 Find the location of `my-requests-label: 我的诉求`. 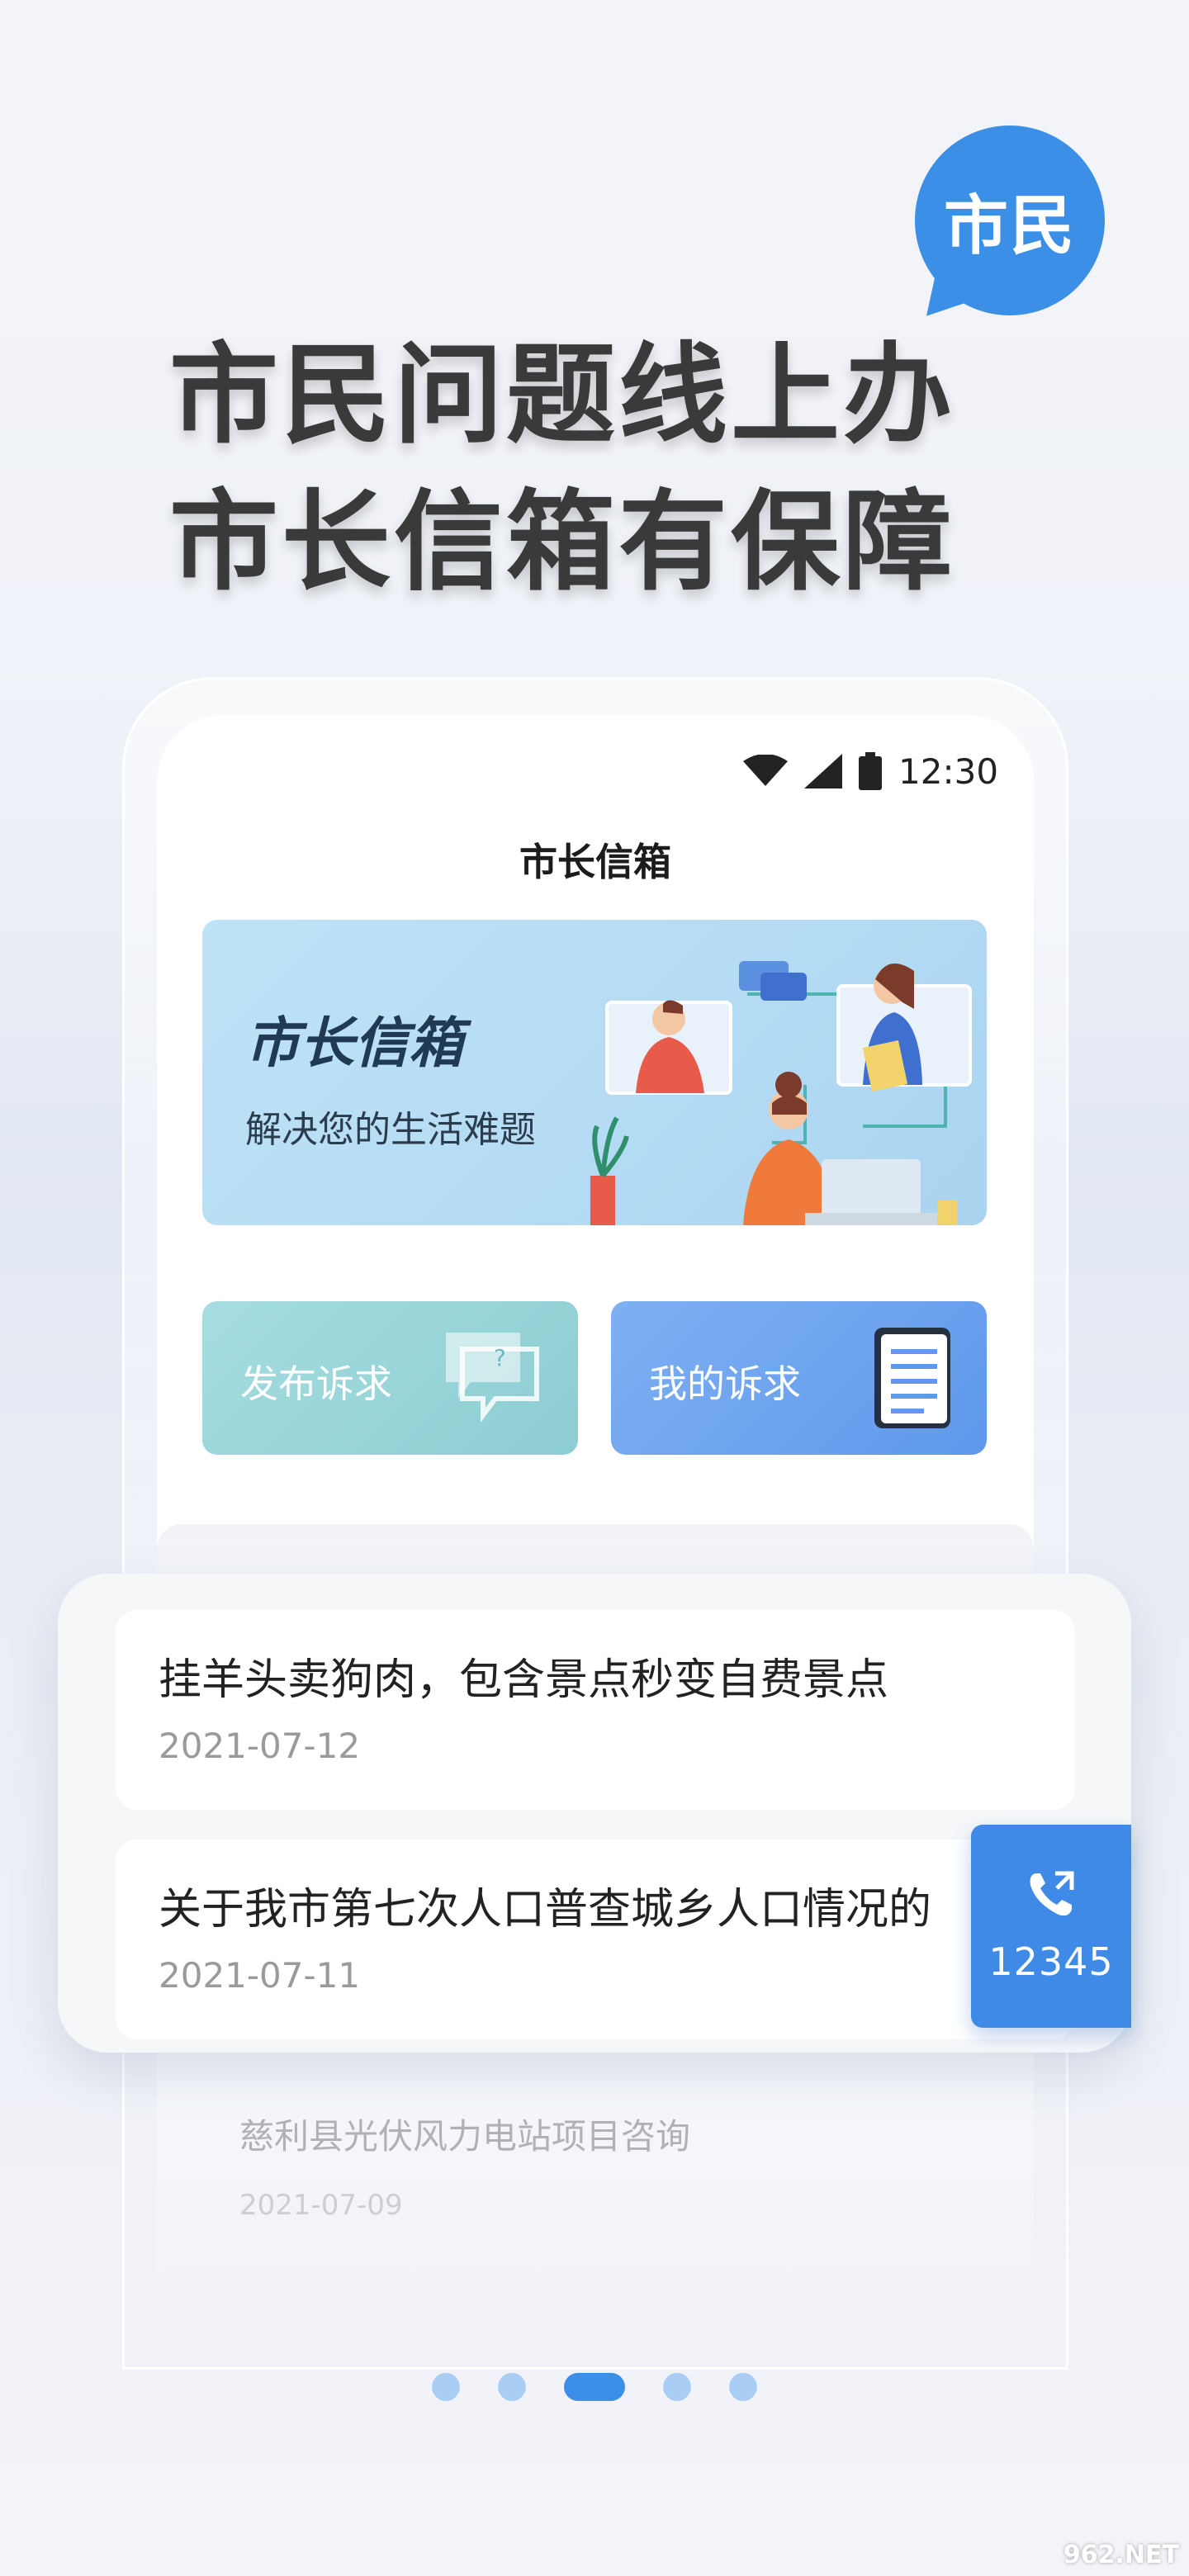

my-requests-label: 我的诉求 is located at coordinates (725, 1383).